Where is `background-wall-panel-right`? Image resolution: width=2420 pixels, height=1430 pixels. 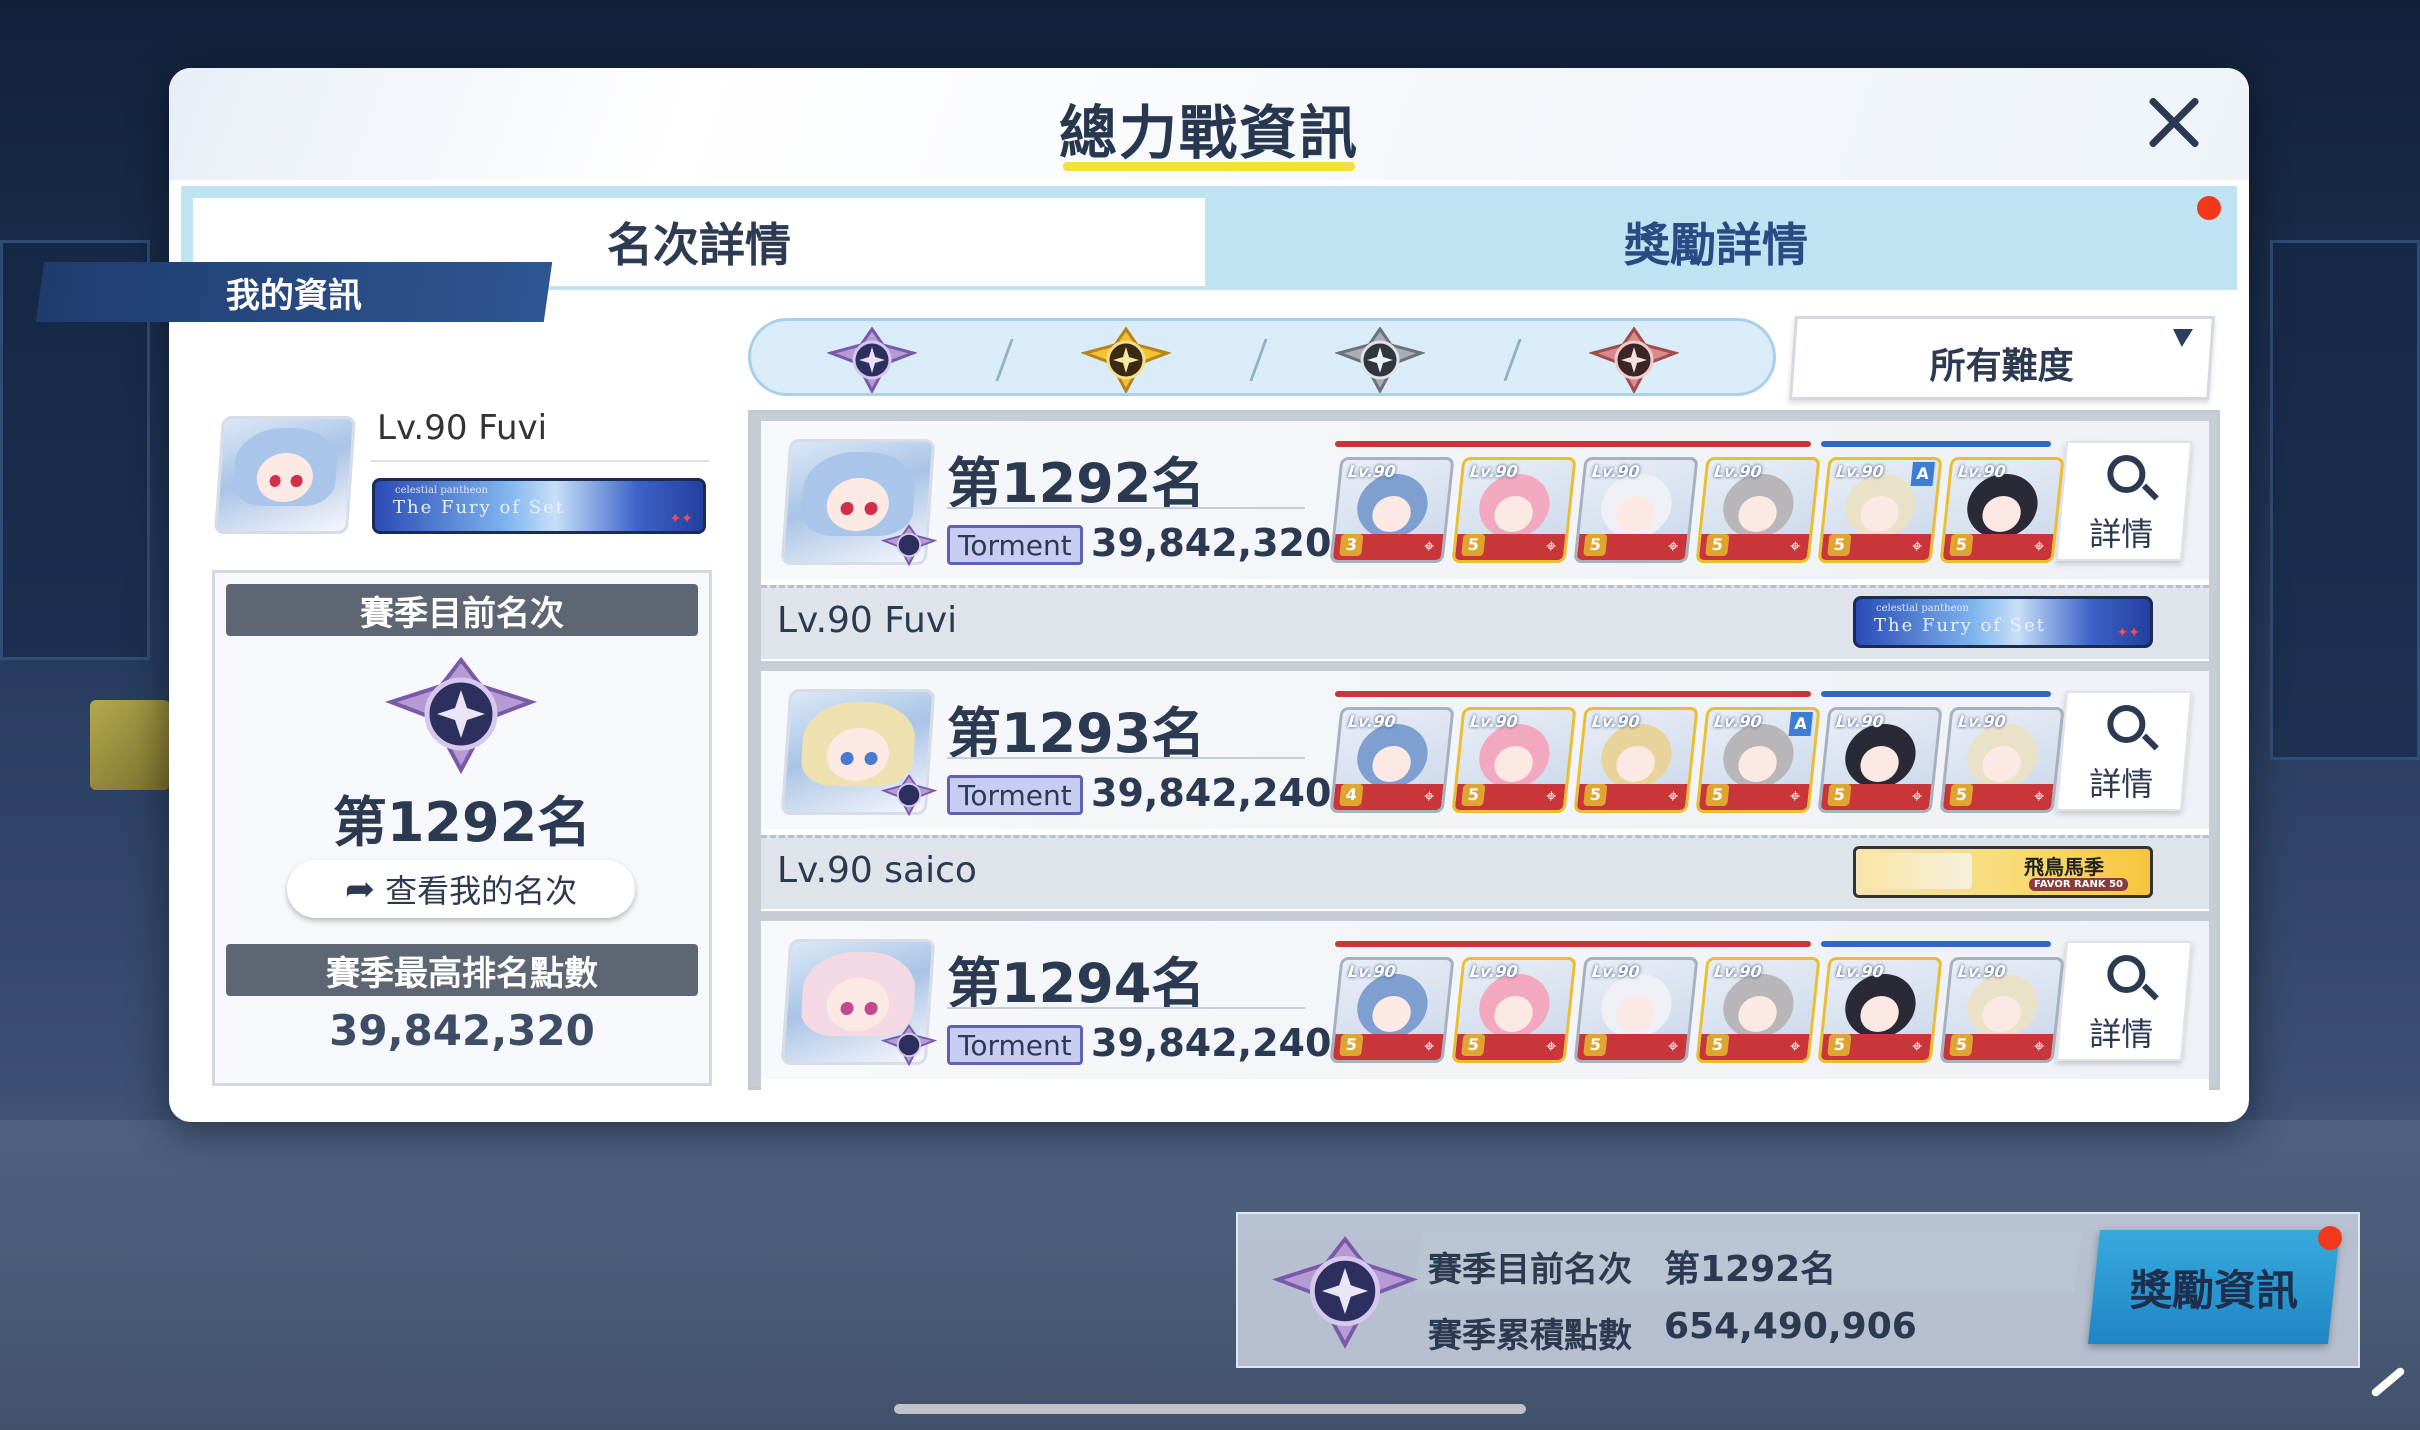
background-wall-panel-right is located at coordinates (2345, 500).